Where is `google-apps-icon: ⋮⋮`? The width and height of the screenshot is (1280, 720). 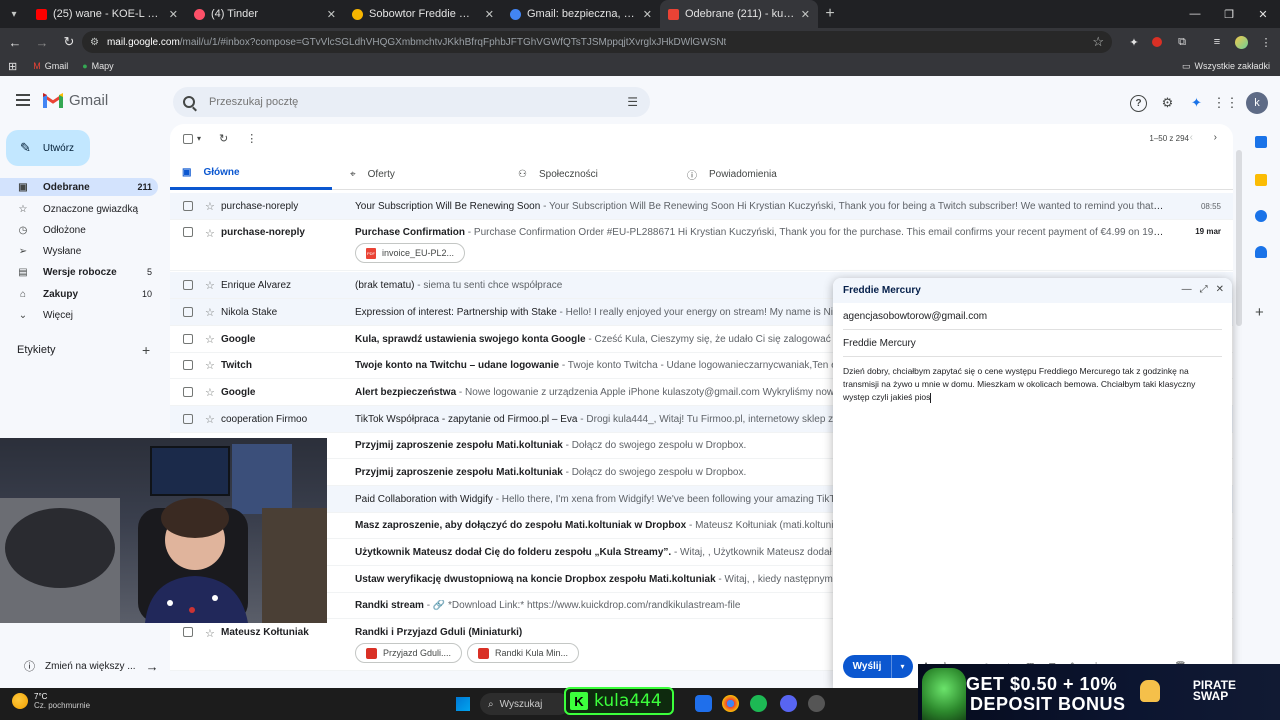
google-apps-icon: ⋮⋮ is located at coordinates (1226, 103).